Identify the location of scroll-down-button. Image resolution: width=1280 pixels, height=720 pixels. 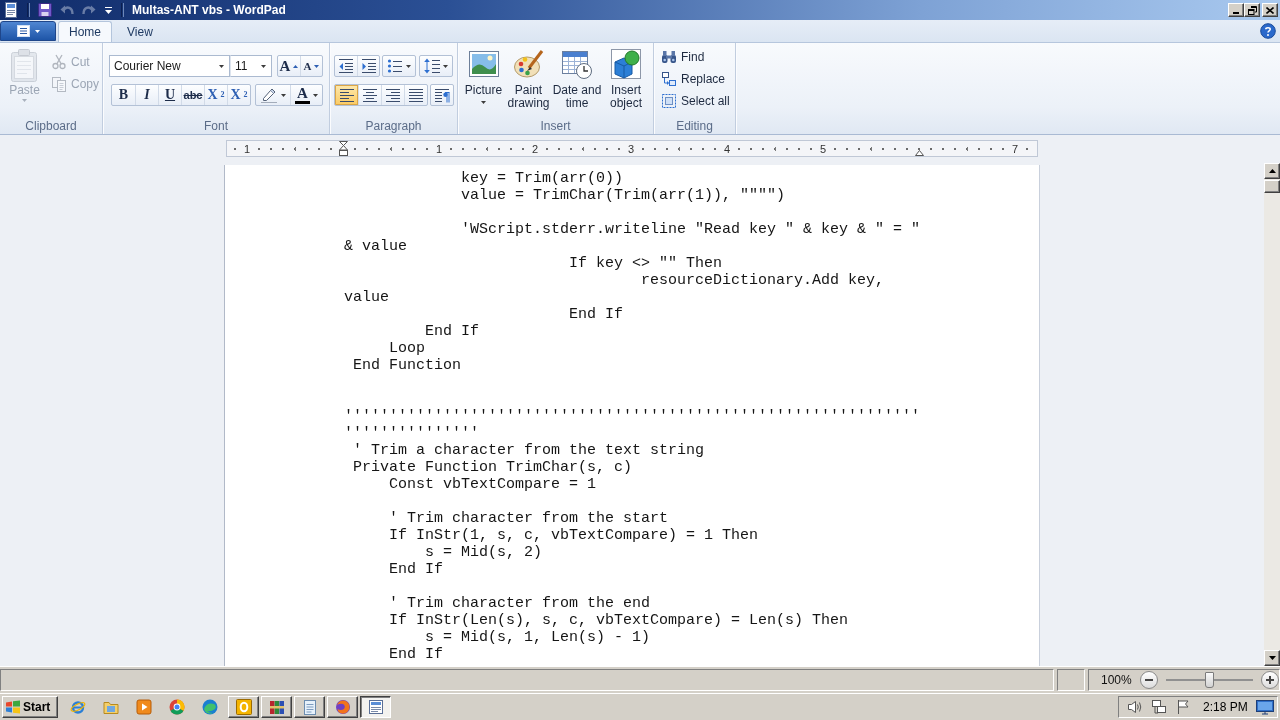
(1272, 658).